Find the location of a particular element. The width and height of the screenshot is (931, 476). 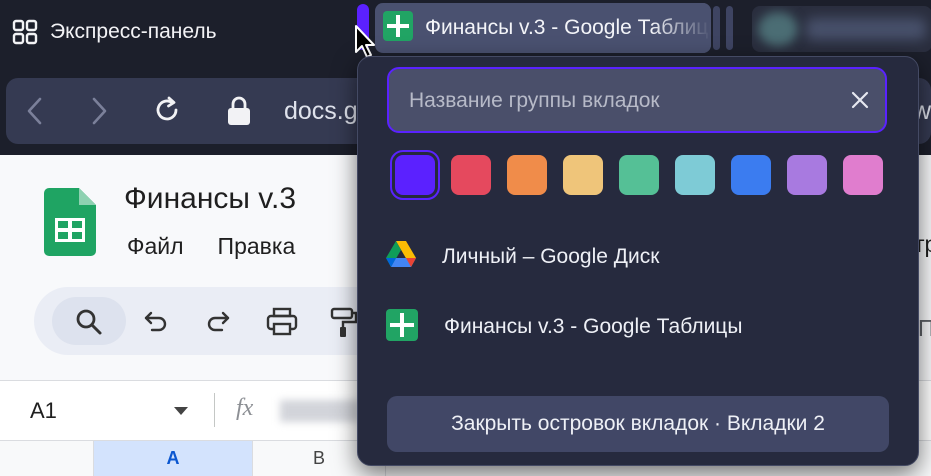

tab-title-fade is located at coordinates (681, 28).